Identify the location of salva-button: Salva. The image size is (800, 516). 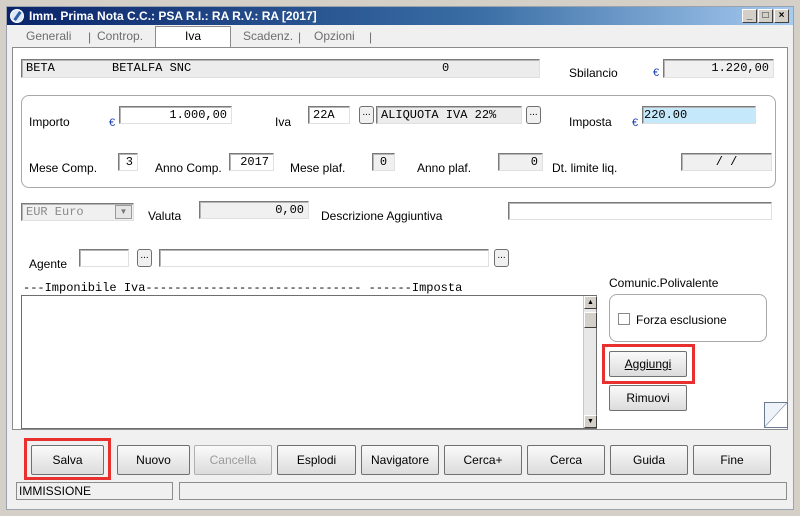
(67, 460).